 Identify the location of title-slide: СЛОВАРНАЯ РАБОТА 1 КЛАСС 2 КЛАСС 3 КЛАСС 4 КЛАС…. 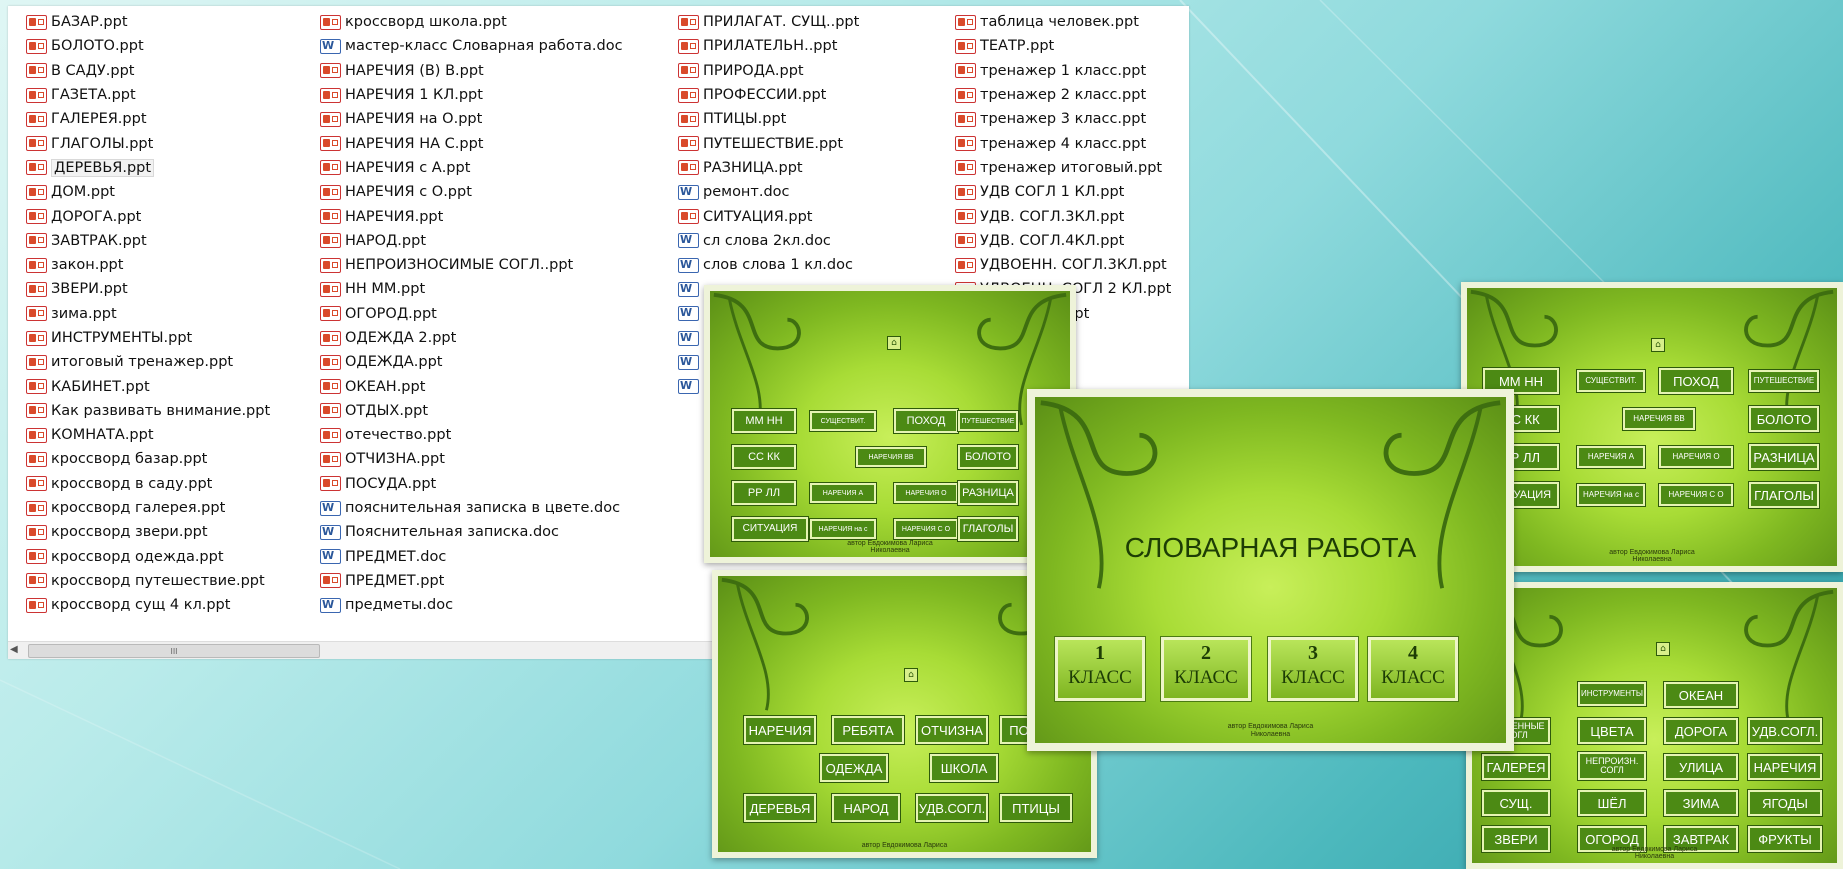
(1270, 570).